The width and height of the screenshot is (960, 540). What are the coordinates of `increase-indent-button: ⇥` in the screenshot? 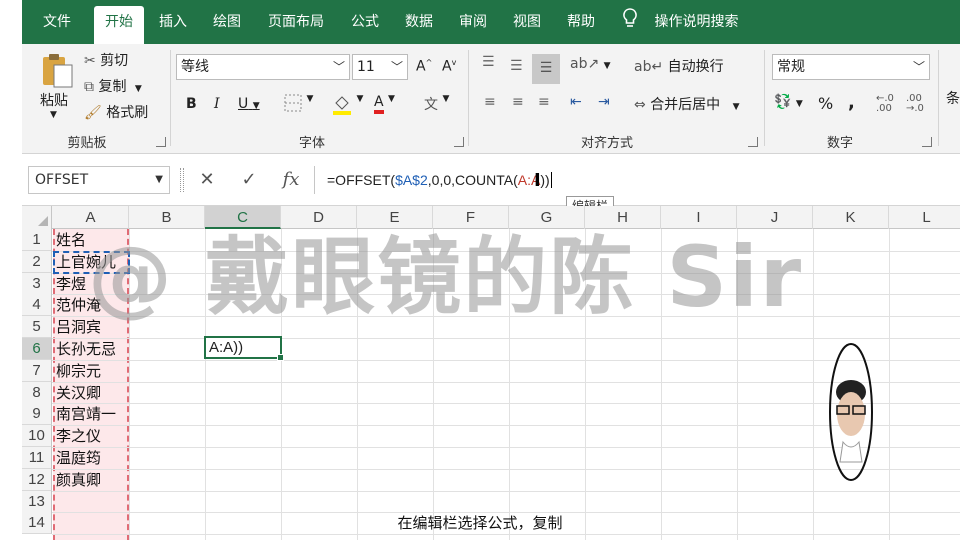 It's located at (604, 102).